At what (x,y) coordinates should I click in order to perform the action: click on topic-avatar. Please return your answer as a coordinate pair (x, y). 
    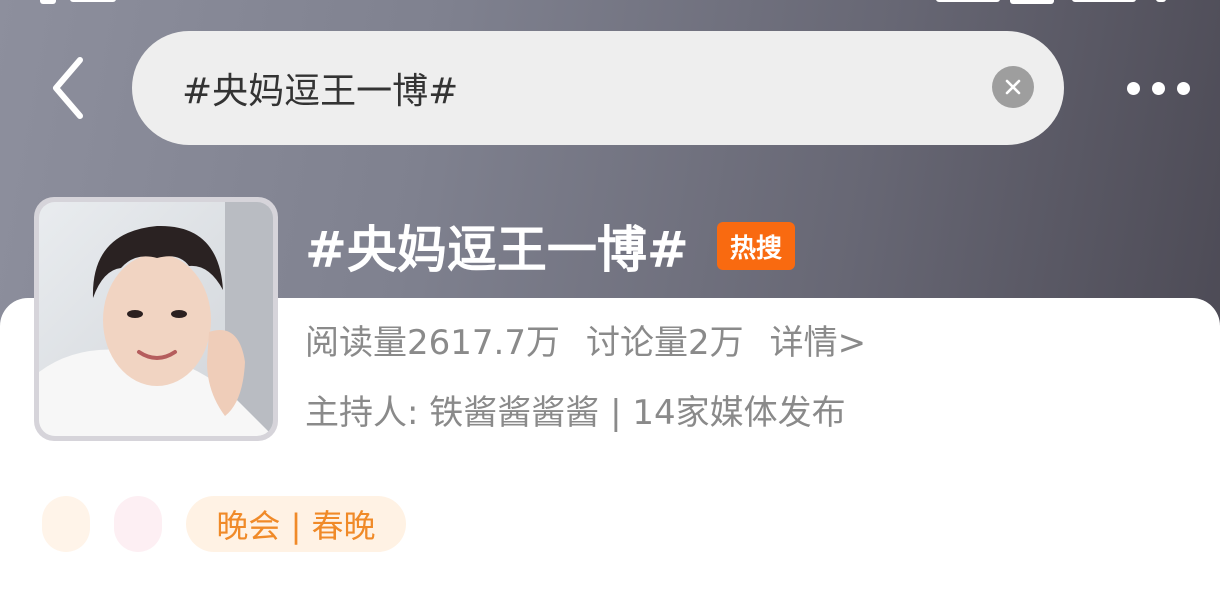
    Looking at the image, I should click on (156, 319).